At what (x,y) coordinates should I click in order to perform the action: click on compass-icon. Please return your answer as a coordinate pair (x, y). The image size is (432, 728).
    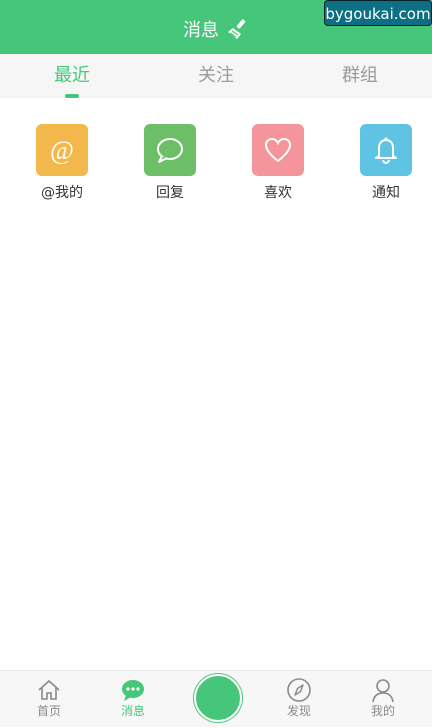
    Looking at the image, I should click on (299, 690).